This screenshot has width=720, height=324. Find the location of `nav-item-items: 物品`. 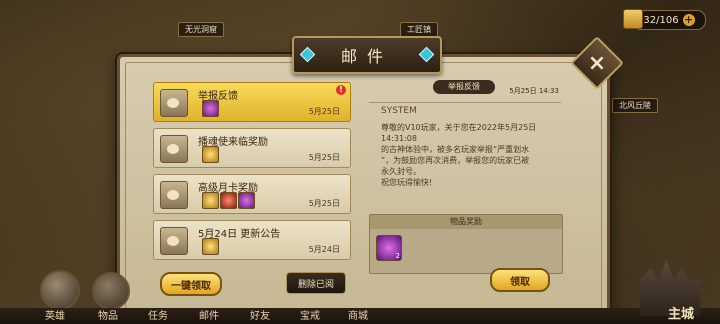

nav-item-items: 物品 is located at coordinates (108, 314).